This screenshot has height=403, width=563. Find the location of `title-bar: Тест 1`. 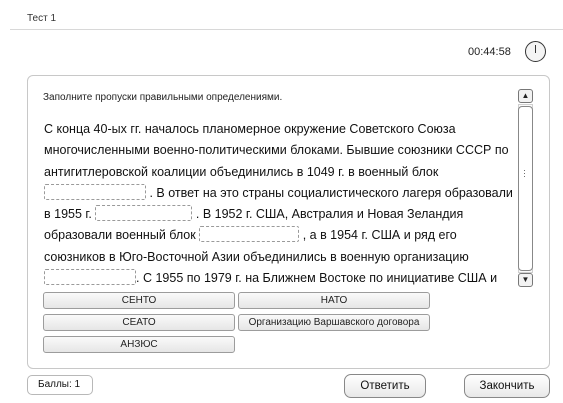

title-bar: Тест 1 is located at coordinates (281, 15).